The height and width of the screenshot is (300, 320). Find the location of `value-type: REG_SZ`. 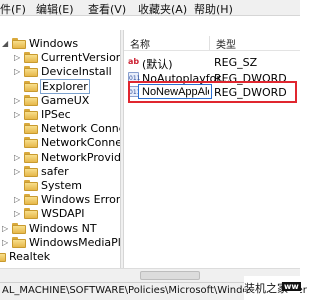

value-type: REG_SZ is located at coordinates (236, 62).